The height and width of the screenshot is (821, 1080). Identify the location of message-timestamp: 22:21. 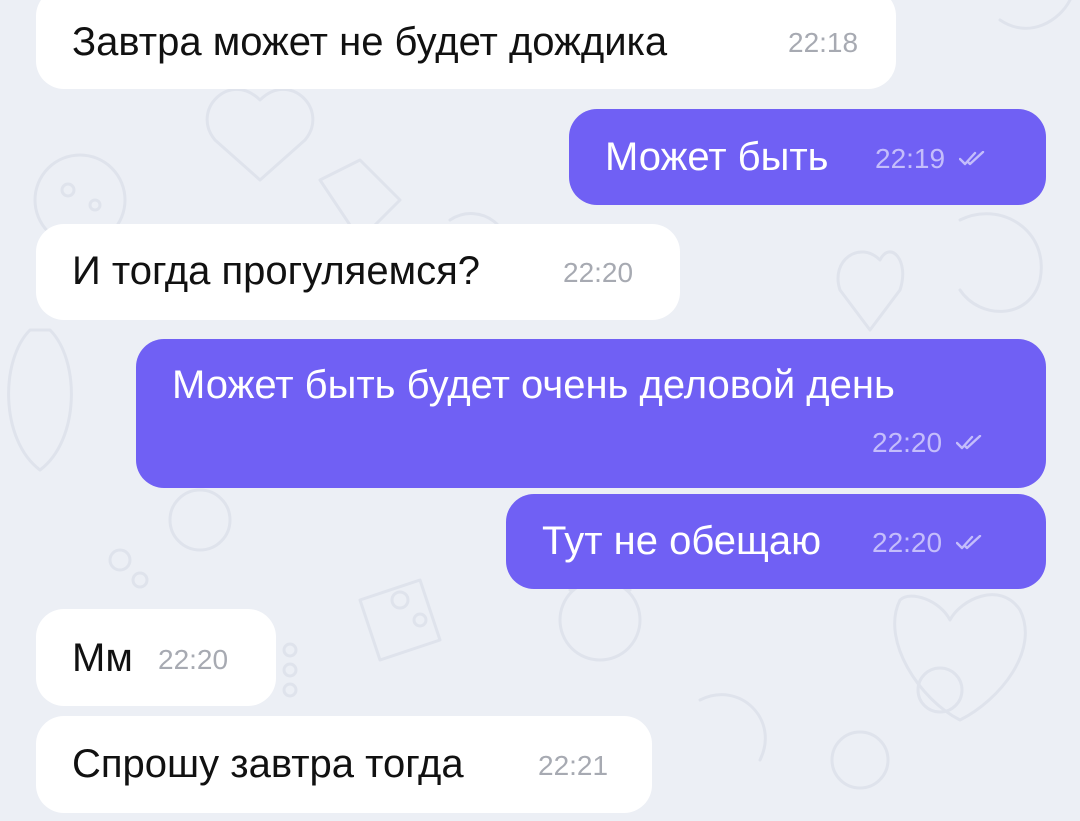
(573, 765).